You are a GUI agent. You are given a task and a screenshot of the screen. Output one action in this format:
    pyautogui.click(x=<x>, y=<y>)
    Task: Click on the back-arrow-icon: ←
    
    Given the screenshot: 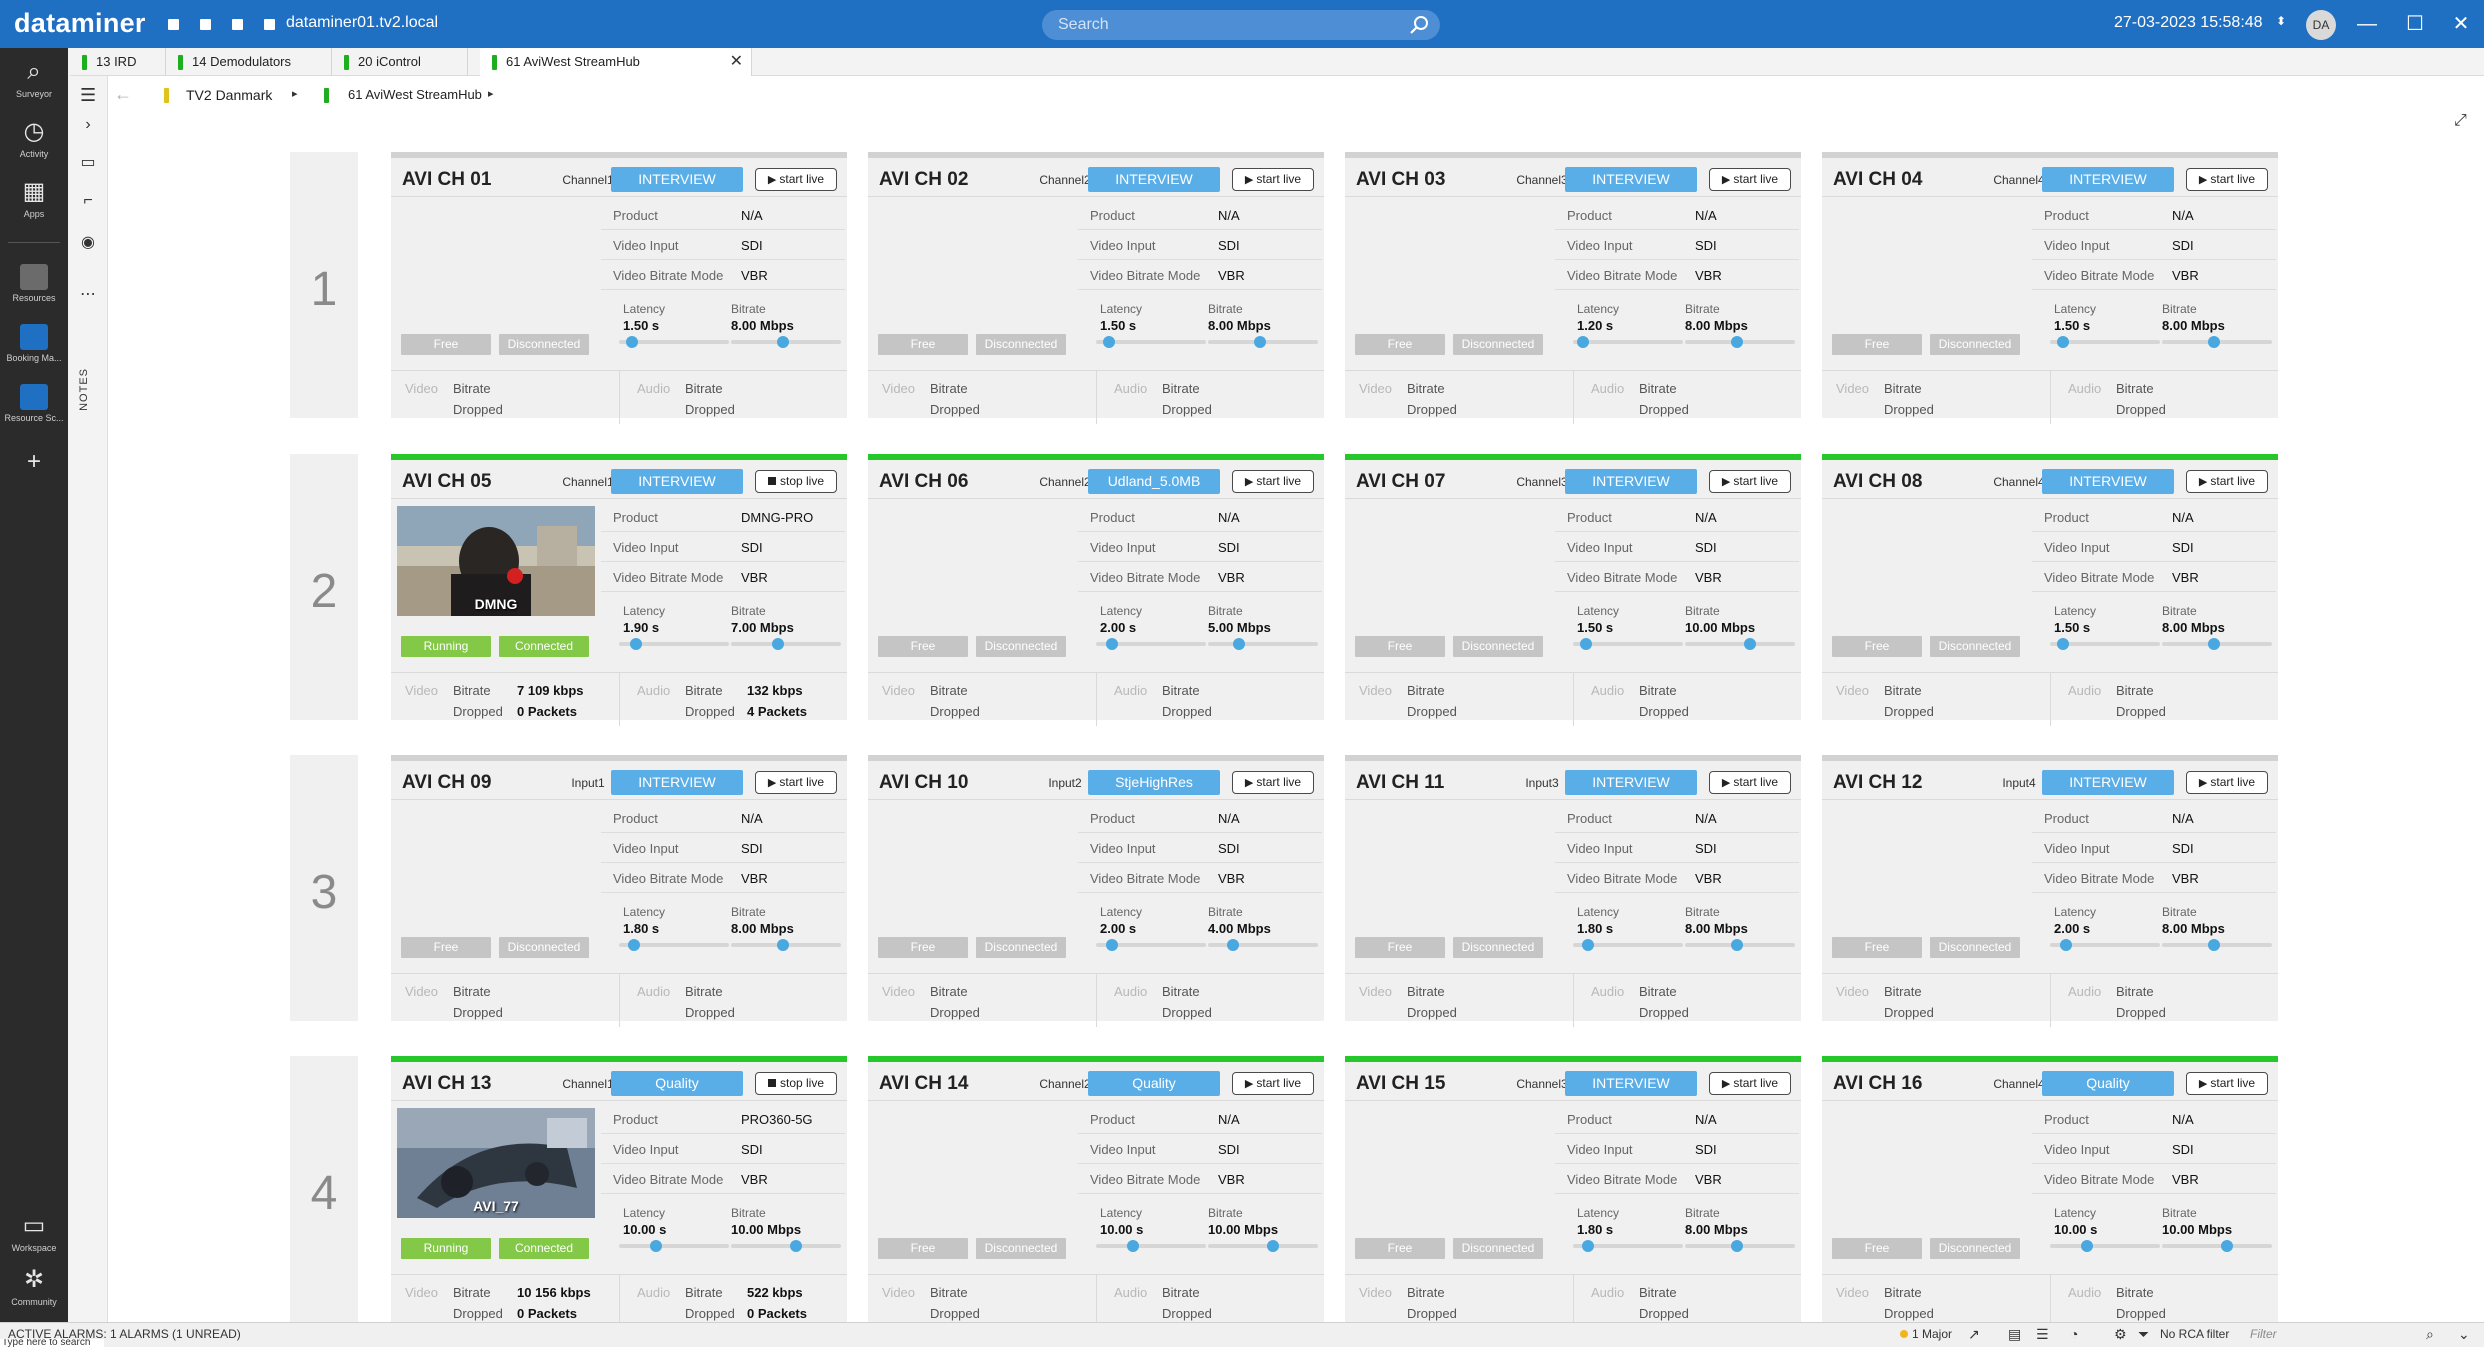 What is the action you would take?
    pyautogui.click(x=123, y=94)
    